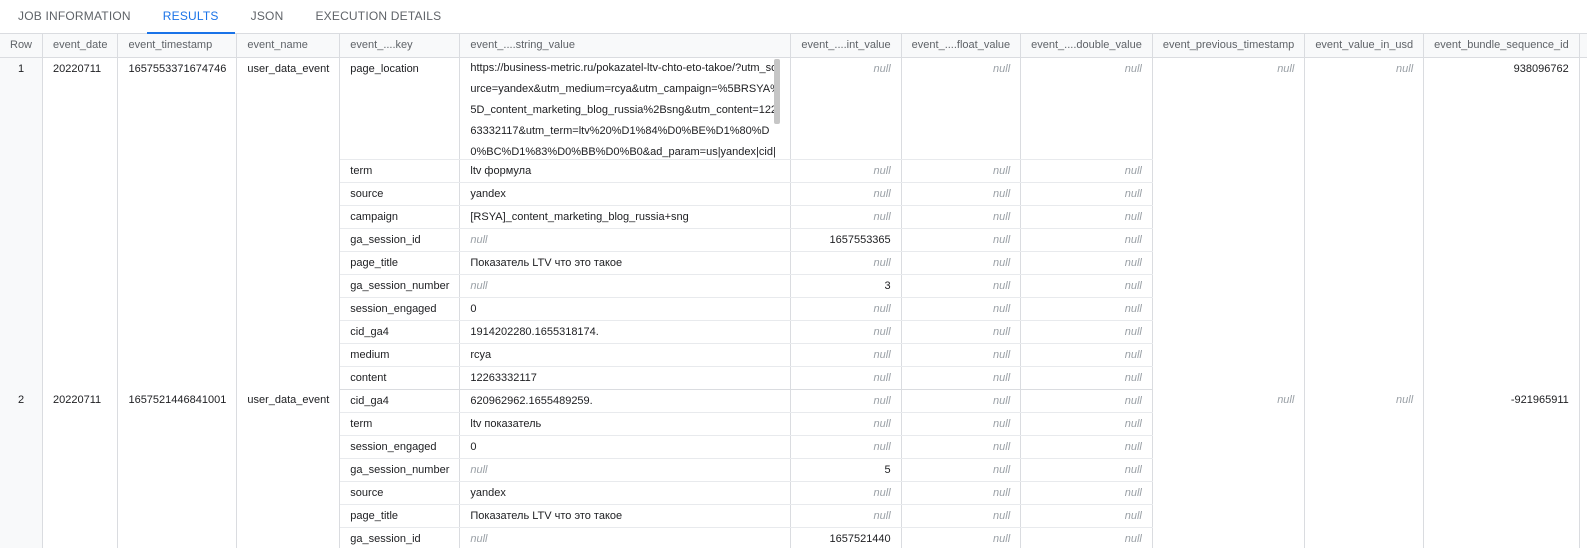  I want to click on event-name-cell: user_data_event, so click(288, 223).